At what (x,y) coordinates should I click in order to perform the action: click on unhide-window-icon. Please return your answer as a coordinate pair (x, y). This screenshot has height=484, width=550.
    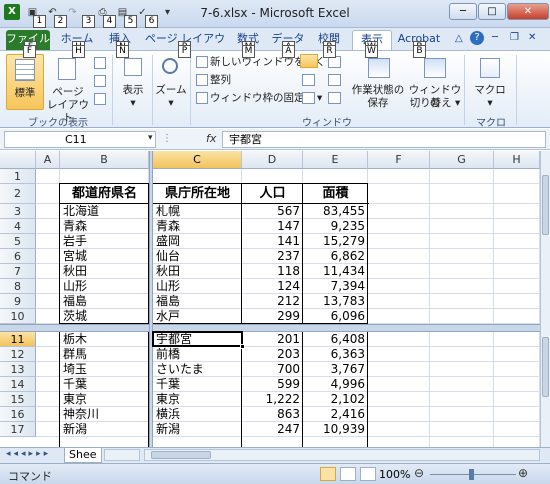
    Looking at the image, I should click on (308, 98).